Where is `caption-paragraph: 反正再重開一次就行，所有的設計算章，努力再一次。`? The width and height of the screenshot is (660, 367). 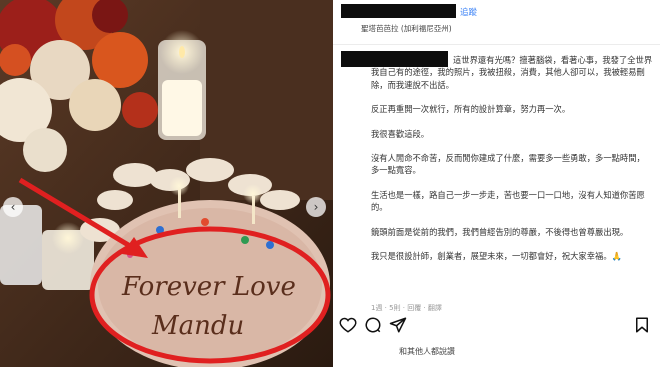 caption-paragraph: 反正再重開一次就行，所有的設計算章，努力再一次。 is located at coordinates (471, 109).